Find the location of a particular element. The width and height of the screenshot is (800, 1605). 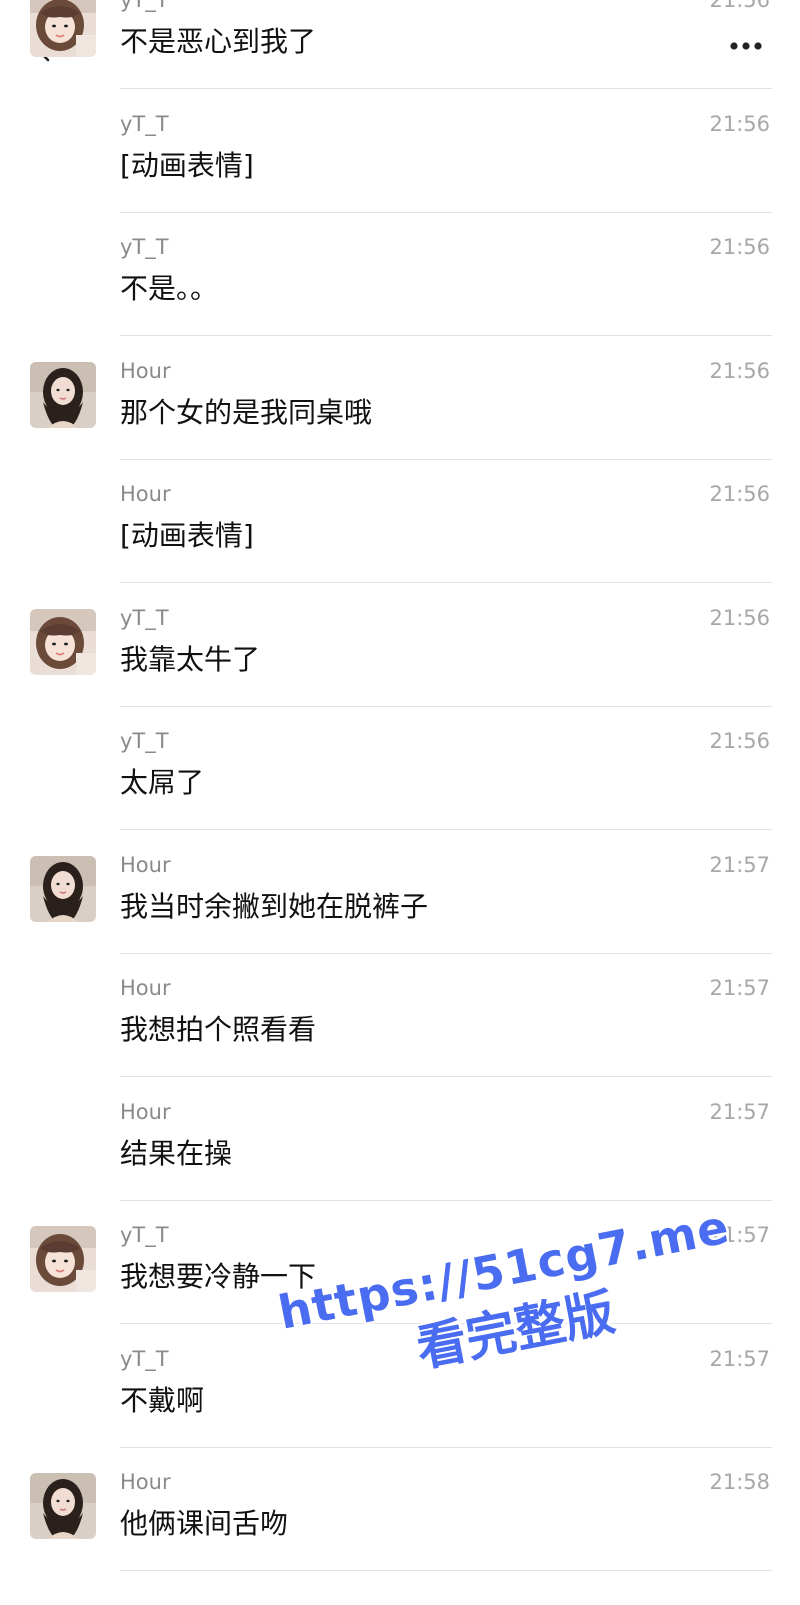

message-text: 我当时余撇到她在脱裤子 is located at coordinates (274, 907).